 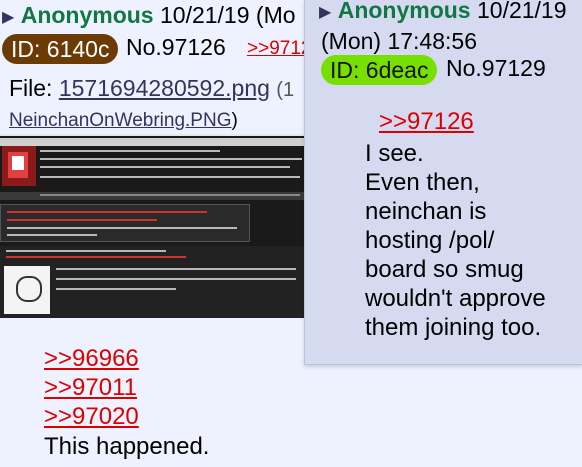 What do you see at coordinates (31, 88) in the screenshot?
I see `file-label: File:` at bounding box center [31, 88].